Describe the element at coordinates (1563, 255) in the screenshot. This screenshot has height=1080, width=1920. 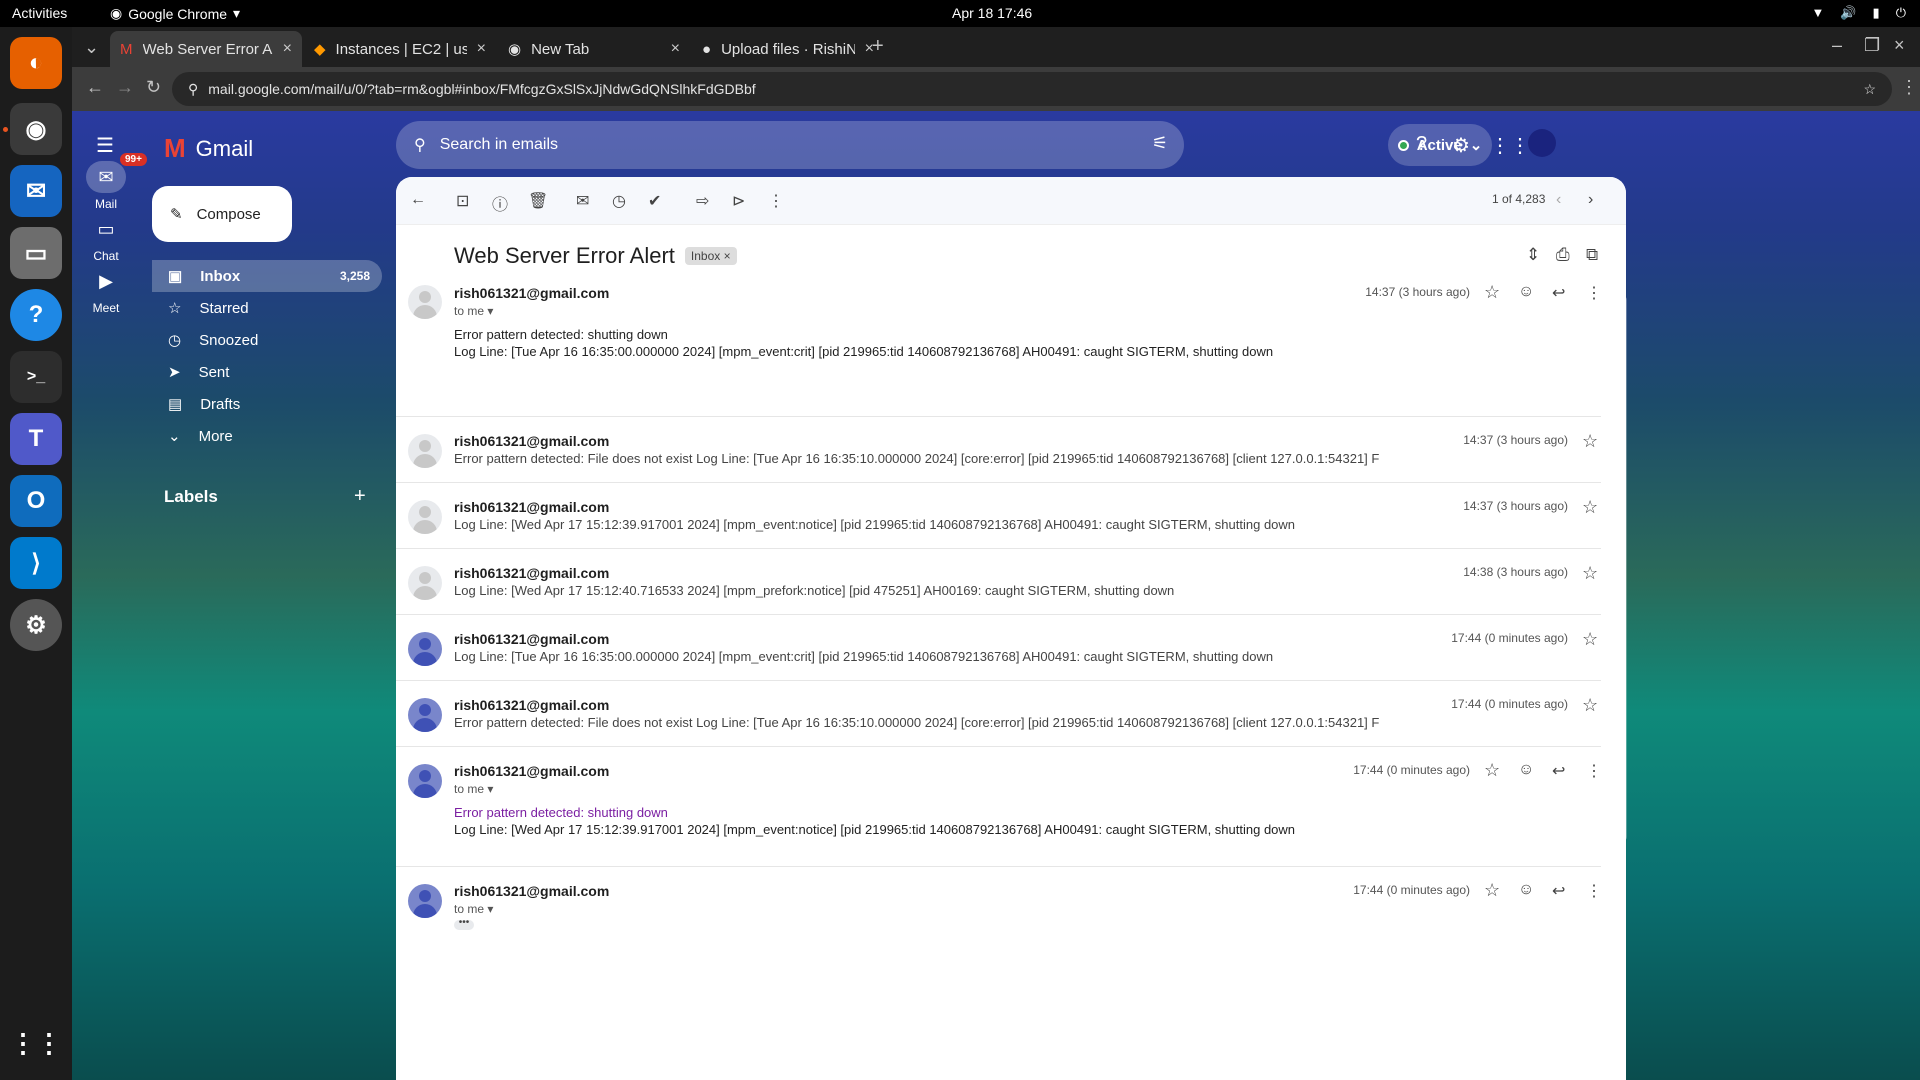
I see `print-icon: ⎙` at that location.